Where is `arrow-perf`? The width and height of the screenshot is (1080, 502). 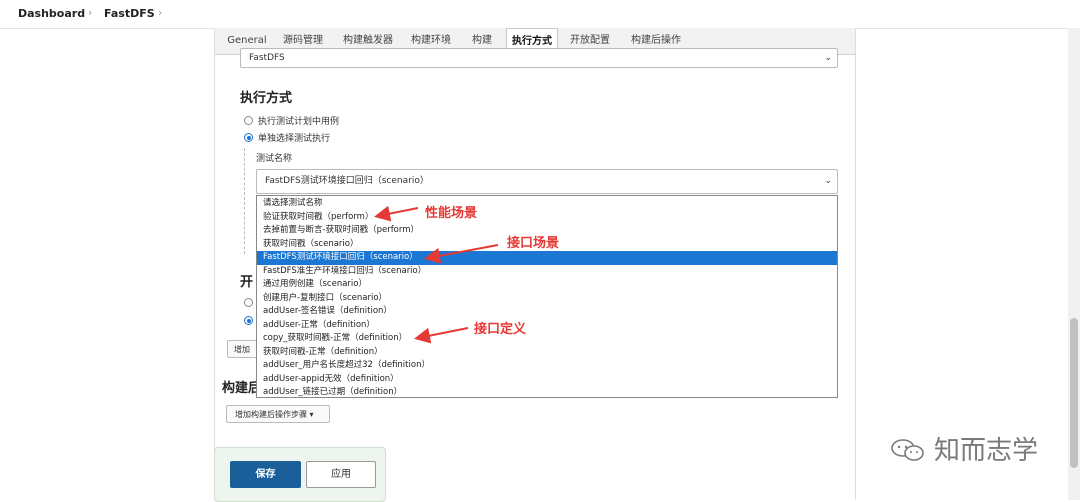 arrow-perf is located at coordinates (396, 213).